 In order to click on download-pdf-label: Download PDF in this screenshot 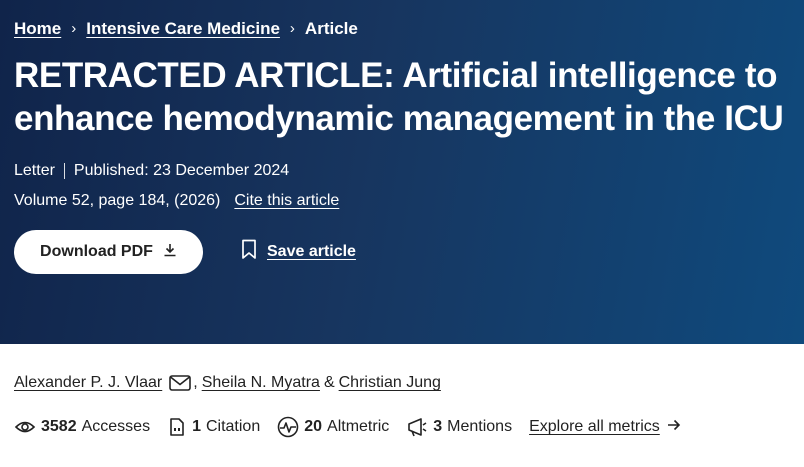, I will do `click(96, 251)`.